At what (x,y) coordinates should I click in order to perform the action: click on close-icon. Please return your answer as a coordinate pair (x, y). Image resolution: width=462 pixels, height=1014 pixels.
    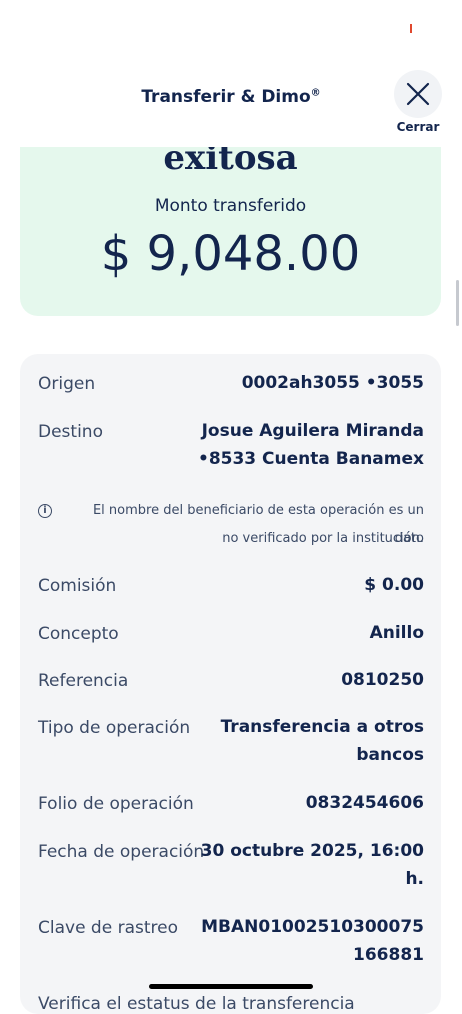
    Looking at the image, I should click on (418, 94).